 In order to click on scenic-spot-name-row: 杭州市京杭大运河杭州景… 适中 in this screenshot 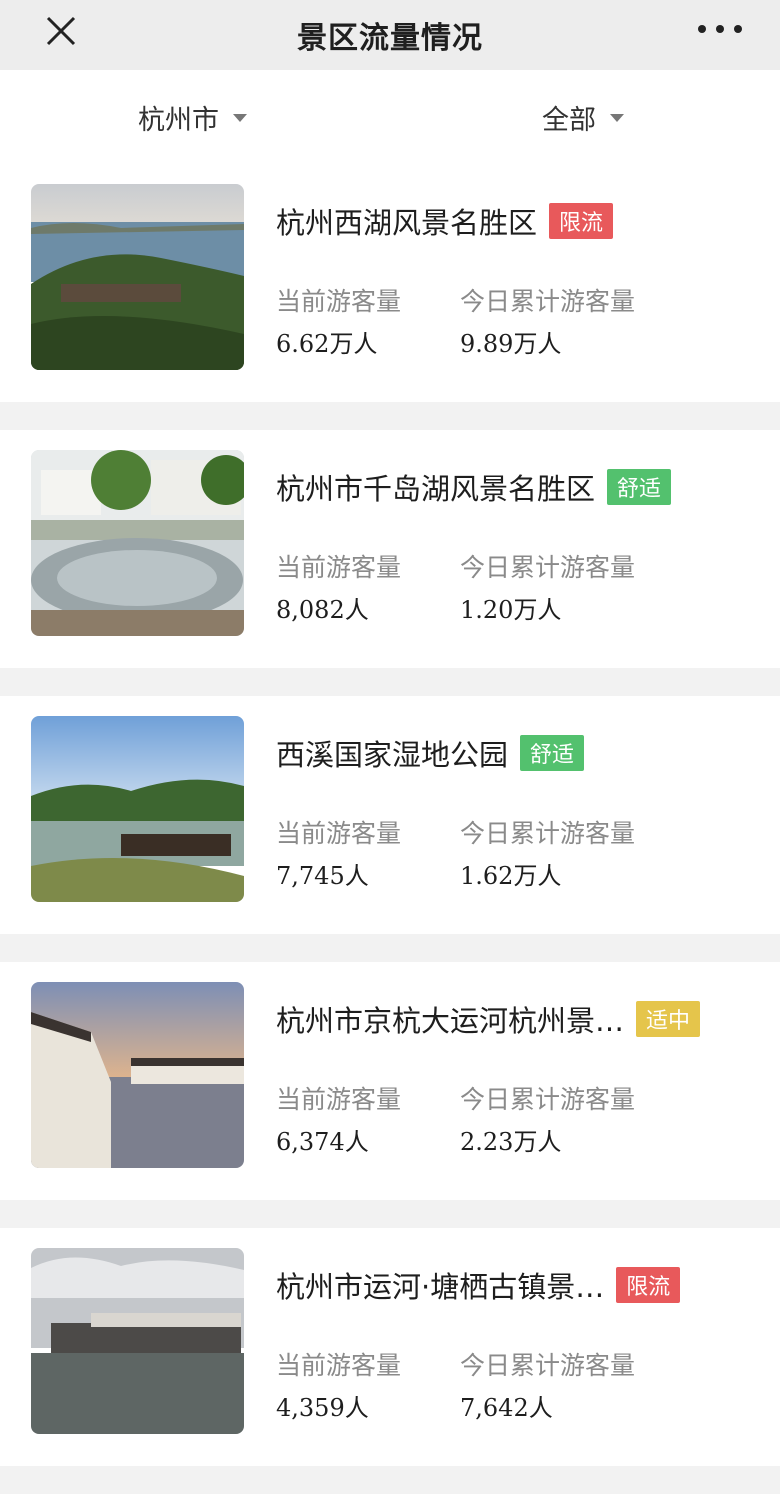, I will do `click(516, 1019)`.